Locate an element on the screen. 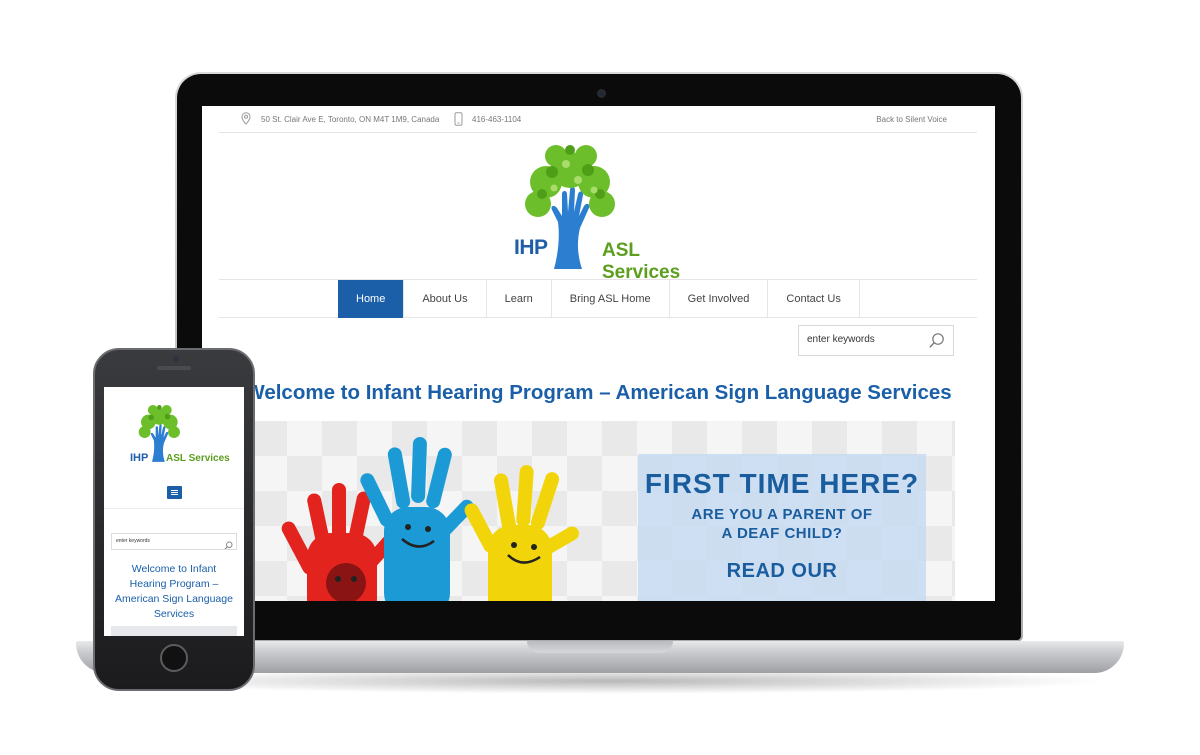 The image size is (1200, 755). logo-ihp-text: IHP is located at coordinates (531, 247).